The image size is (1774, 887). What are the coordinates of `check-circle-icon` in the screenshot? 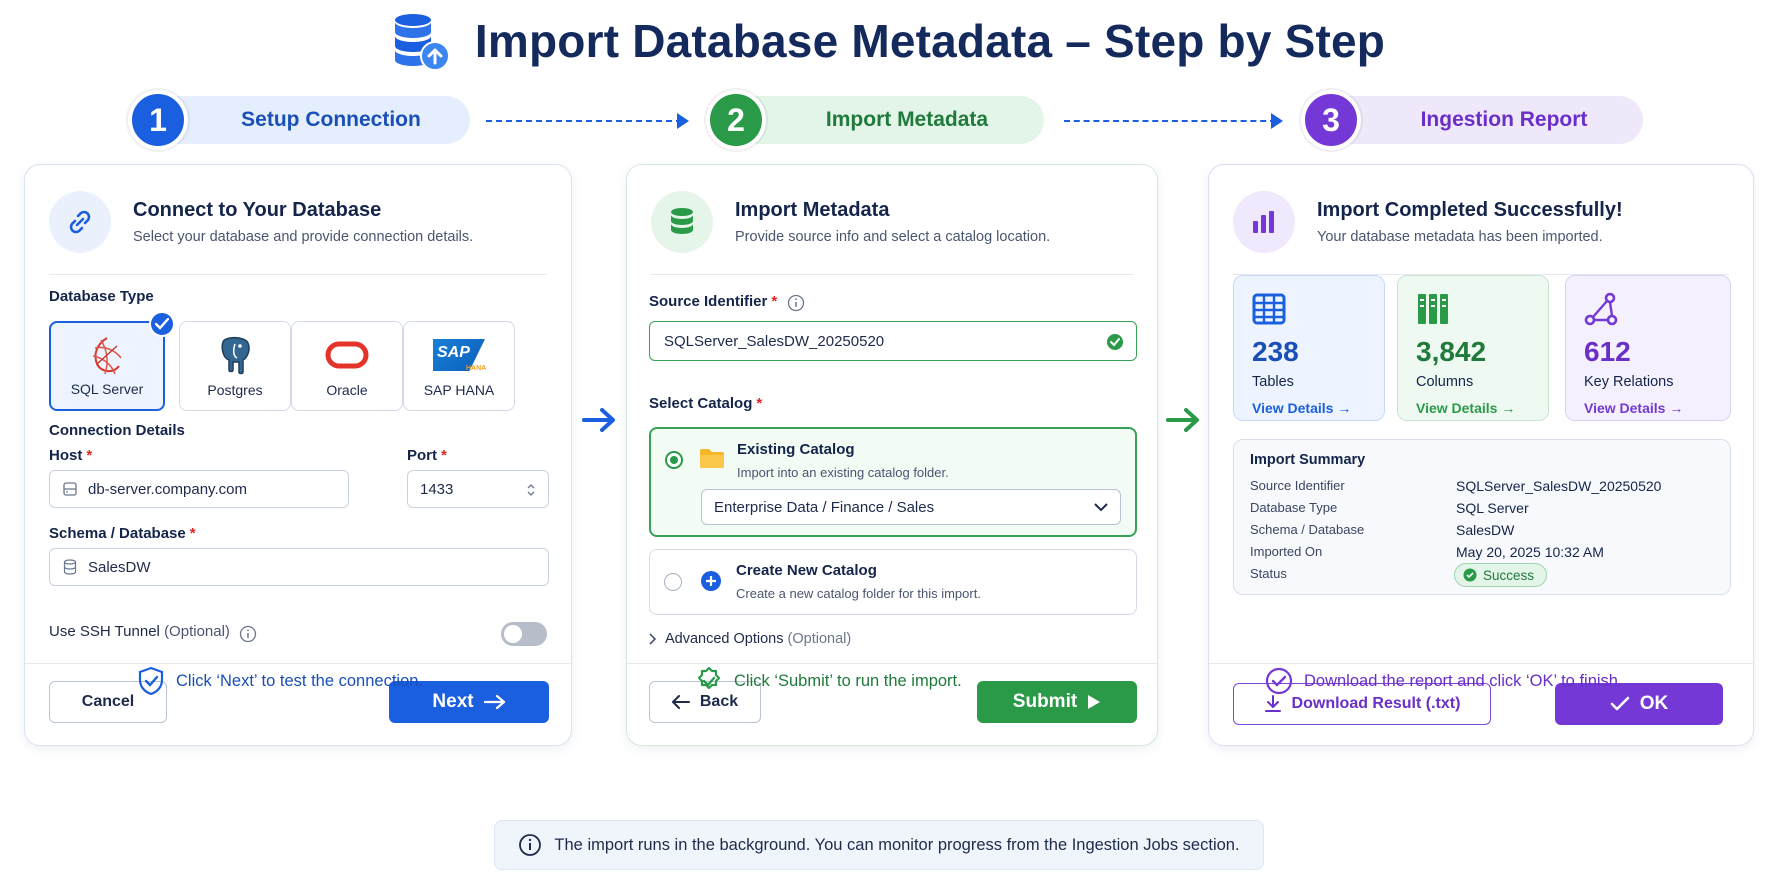 It's located at (1115, 342).